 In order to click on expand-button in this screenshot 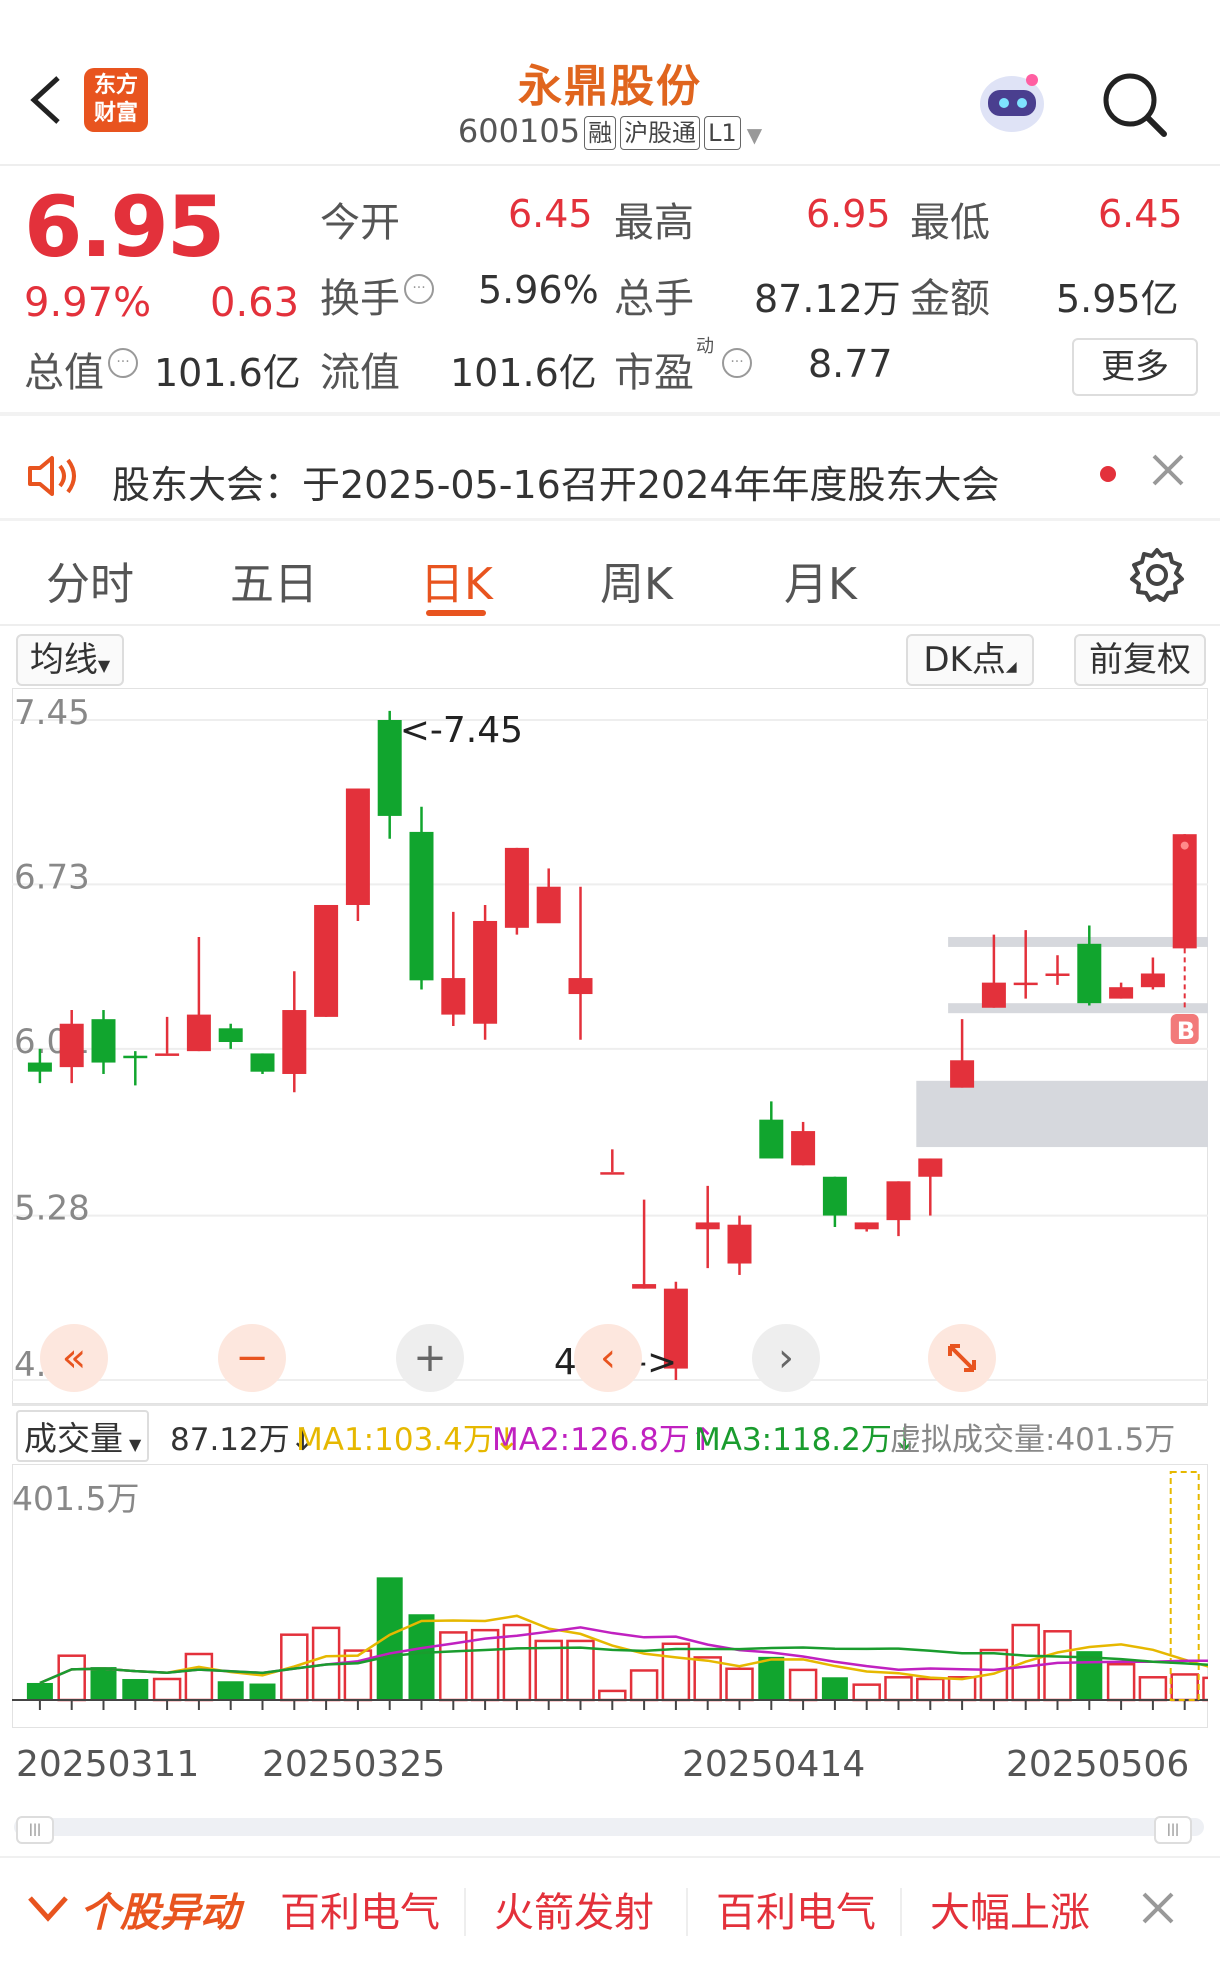, I will do `click(962, 1358)`.